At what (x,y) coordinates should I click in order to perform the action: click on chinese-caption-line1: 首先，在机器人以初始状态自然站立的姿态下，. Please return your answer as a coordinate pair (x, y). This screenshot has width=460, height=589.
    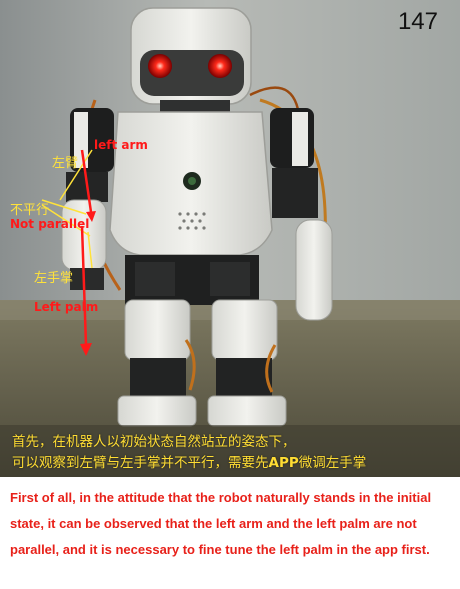
    Looking at the image, I should click on (154, 442).